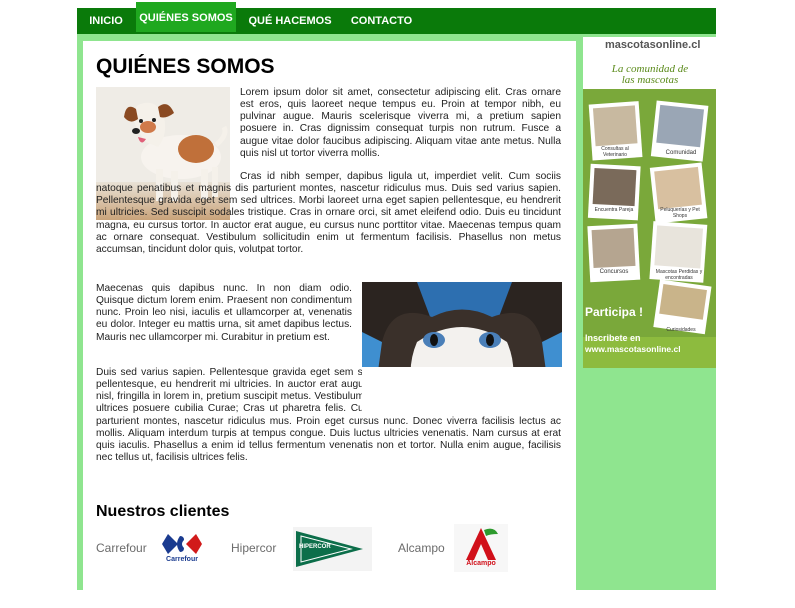 Image resolution: width=795 pixels, height=608 pixels. I want to click on ad-tagline: La comunidad de las mascotas, so click(650, 75).